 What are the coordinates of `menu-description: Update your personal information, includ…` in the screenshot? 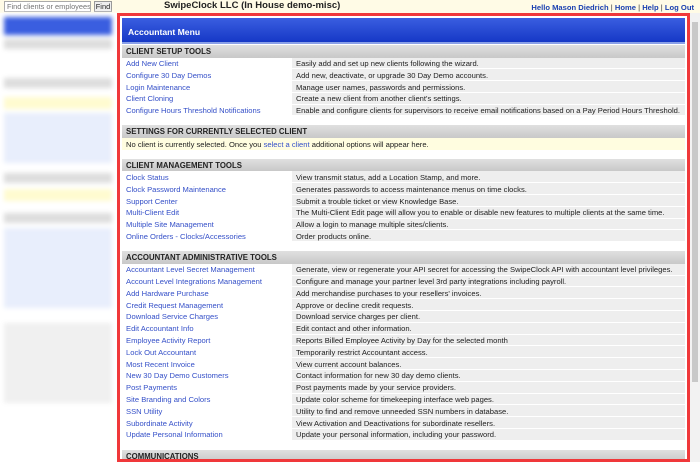 It's located at (488, 434).